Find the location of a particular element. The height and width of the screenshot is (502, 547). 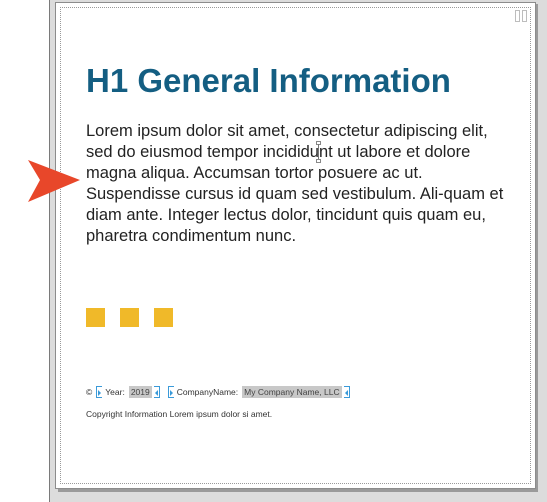

arrow-right-icon is located at coordinates (54, 181).